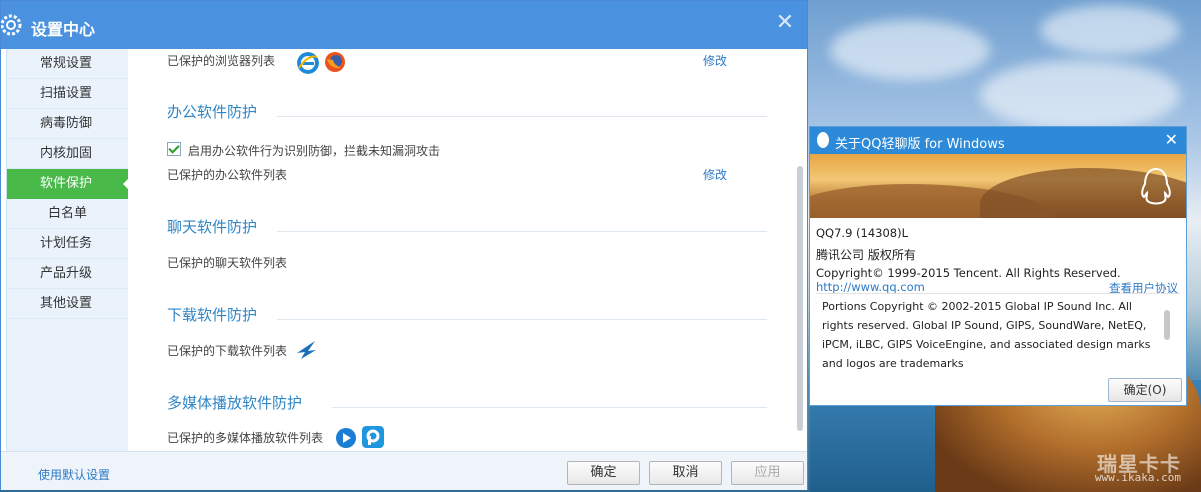 The width and height of the screenshot is (1201, 492). What do you see at coordinates (74, 474) in the screenshot?
I see `use-default-settings-link: 使用默认设置` at bounding box center [74, 474].